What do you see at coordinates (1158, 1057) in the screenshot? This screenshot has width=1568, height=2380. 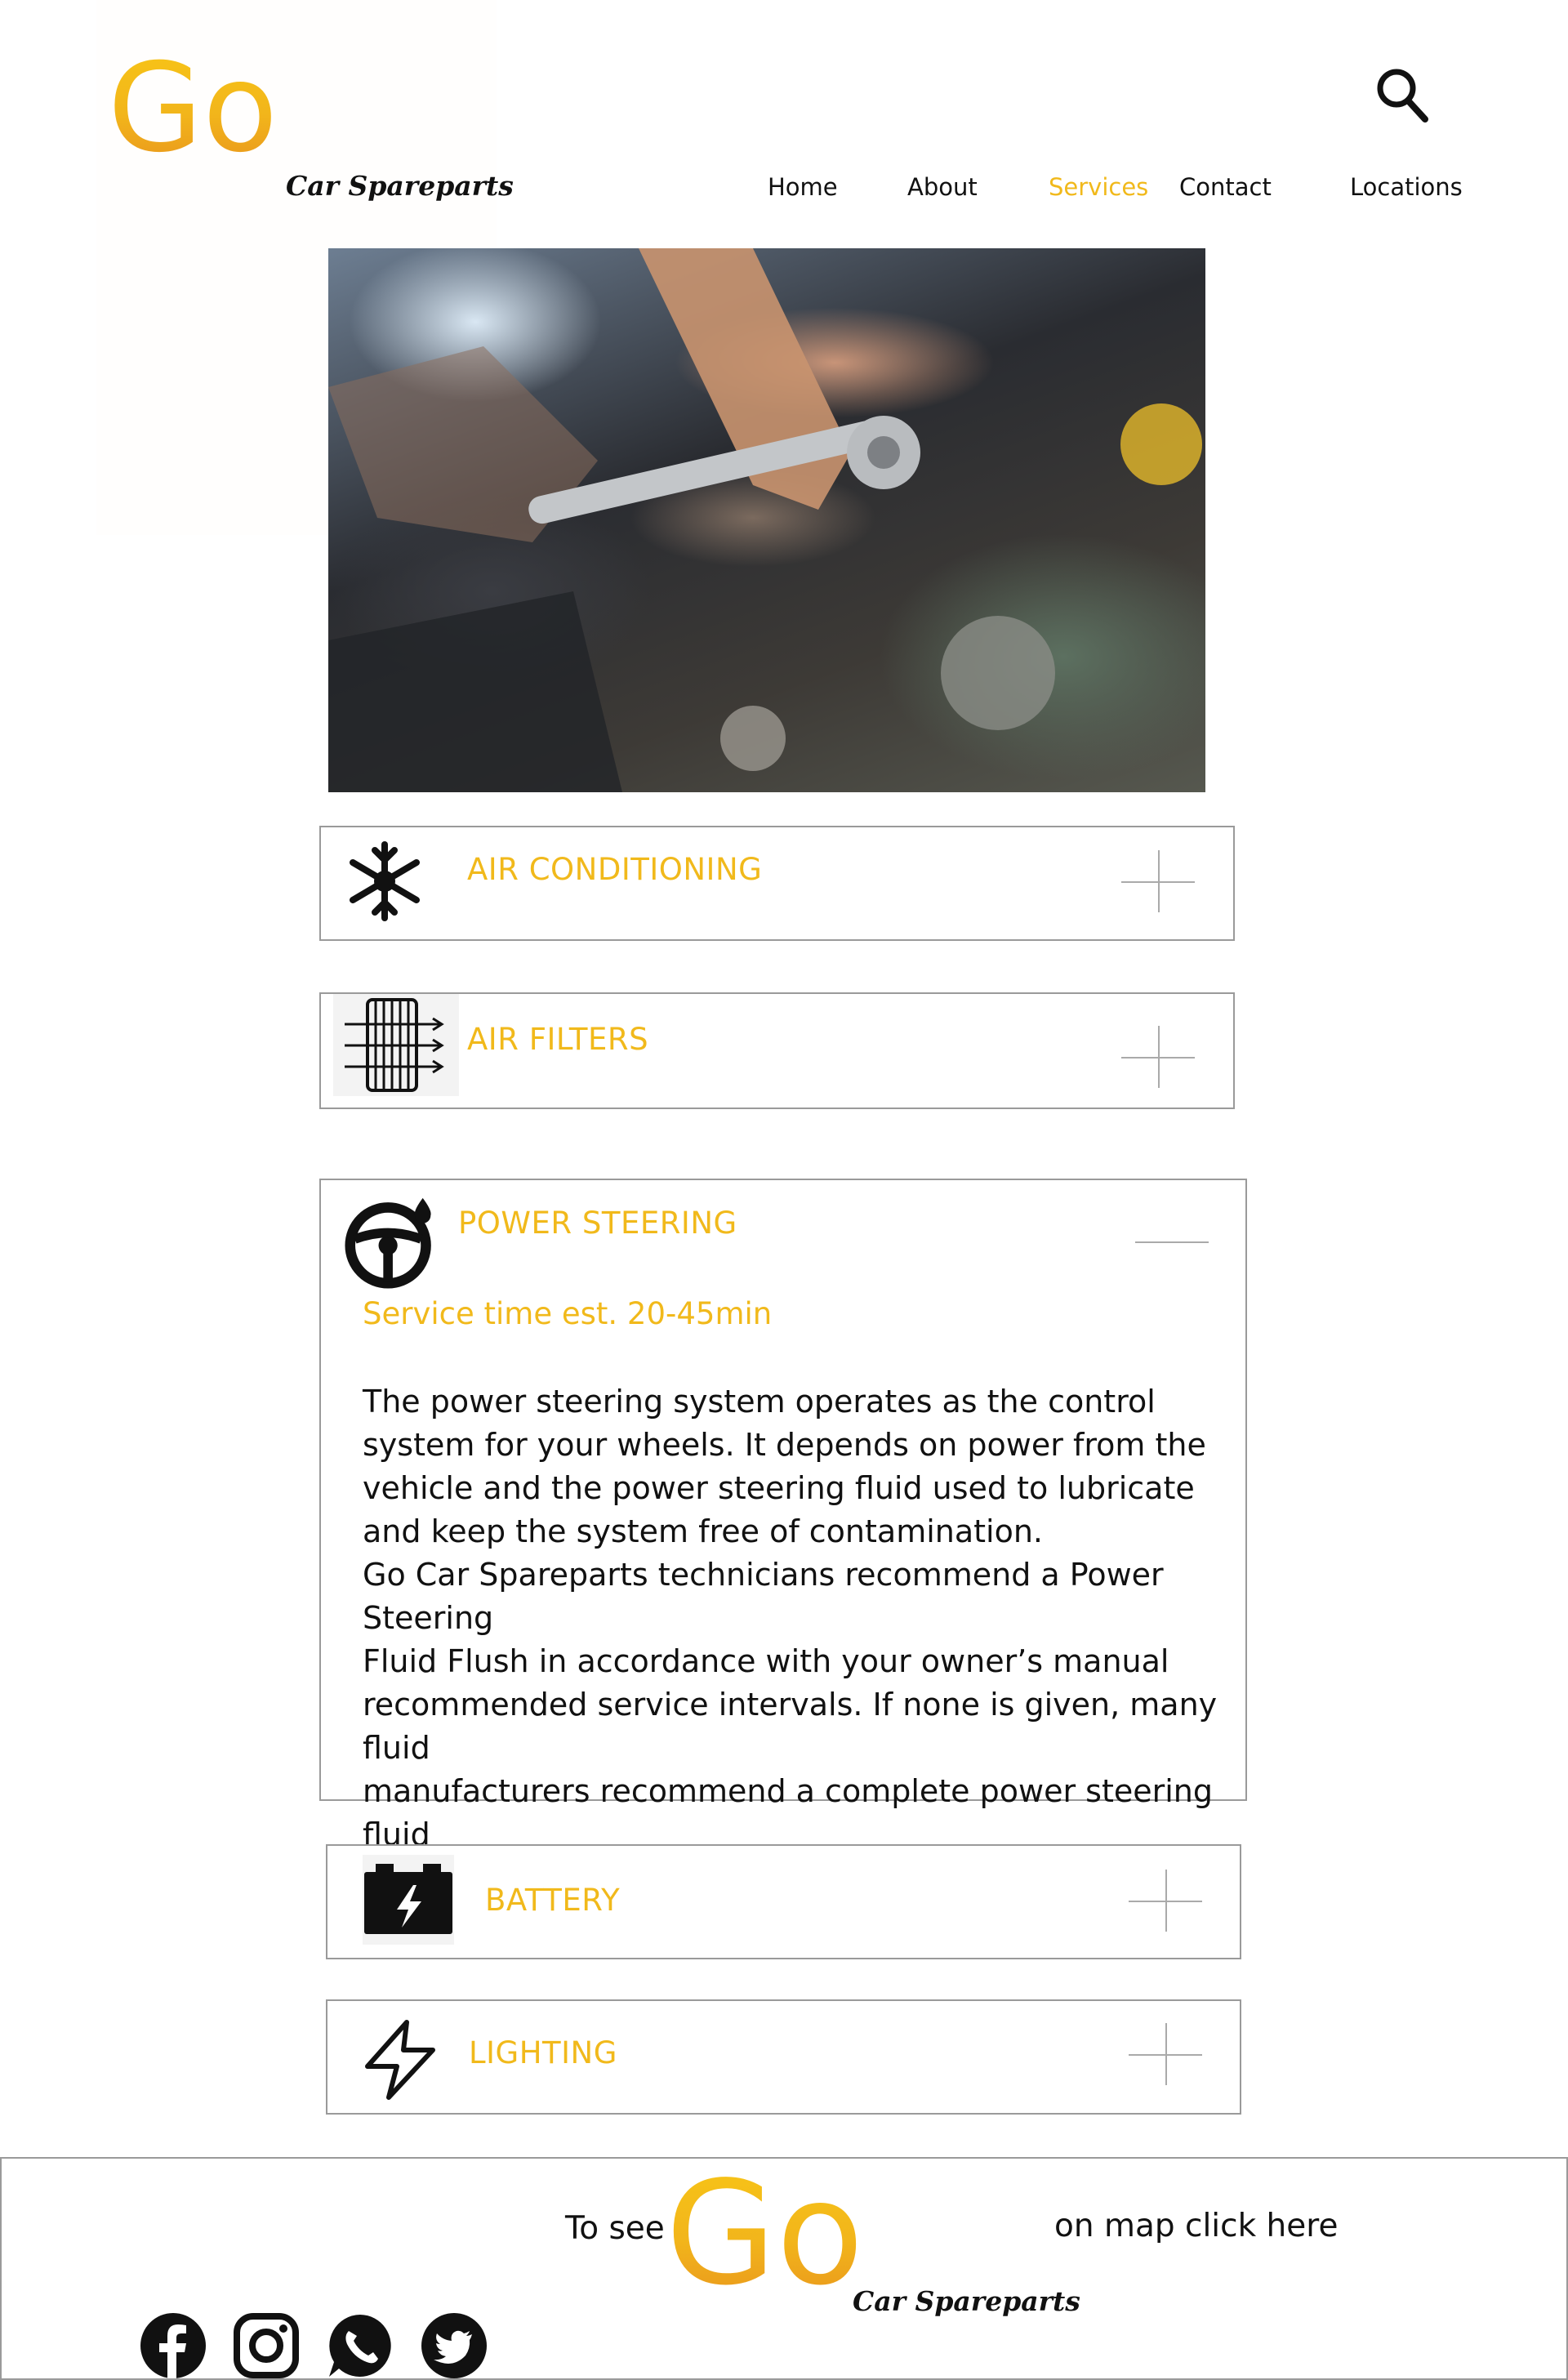 I see `expand-icon-air-filters` at bounding box center [1158, 1057].